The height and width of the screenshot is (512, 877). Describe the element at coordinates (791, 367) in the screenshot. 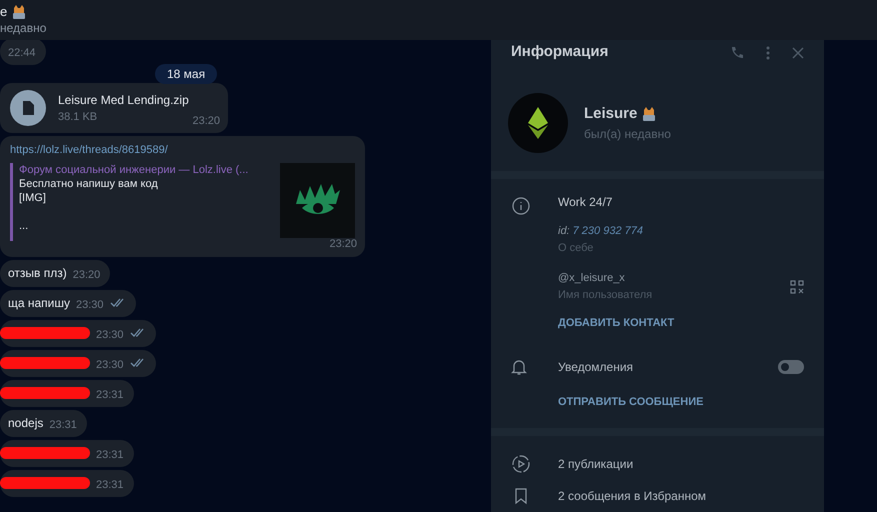

I see `notifications-toggle` at that location.